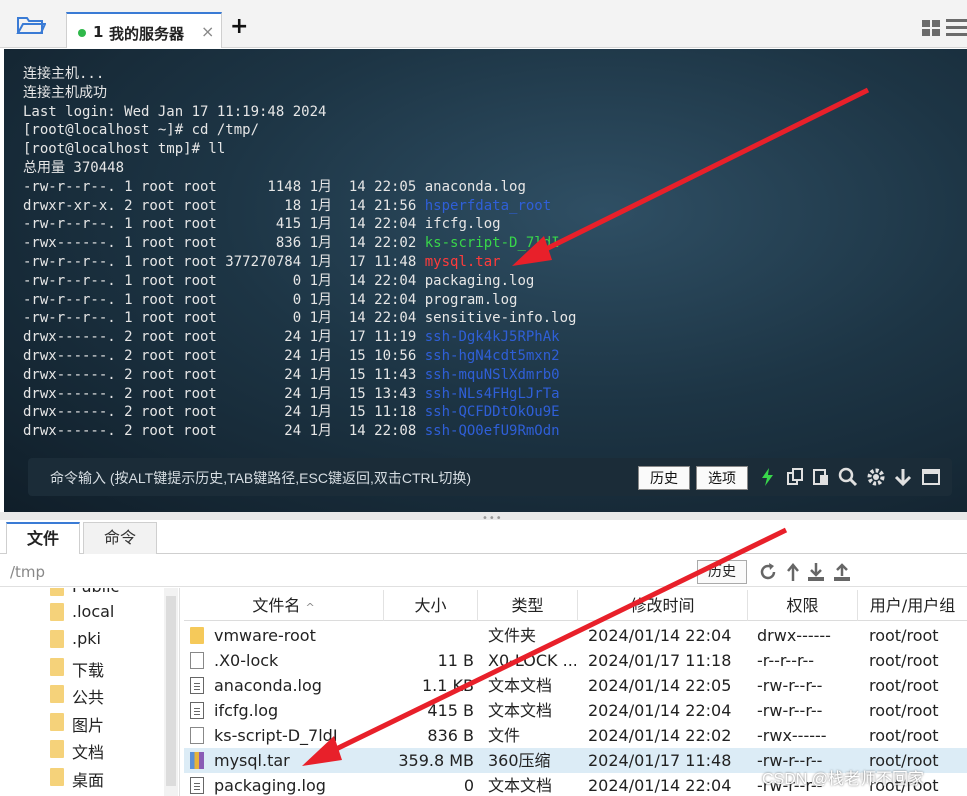 This screenshot has height=796, width=967. I want to click on paste-icon, so click(821, 477).